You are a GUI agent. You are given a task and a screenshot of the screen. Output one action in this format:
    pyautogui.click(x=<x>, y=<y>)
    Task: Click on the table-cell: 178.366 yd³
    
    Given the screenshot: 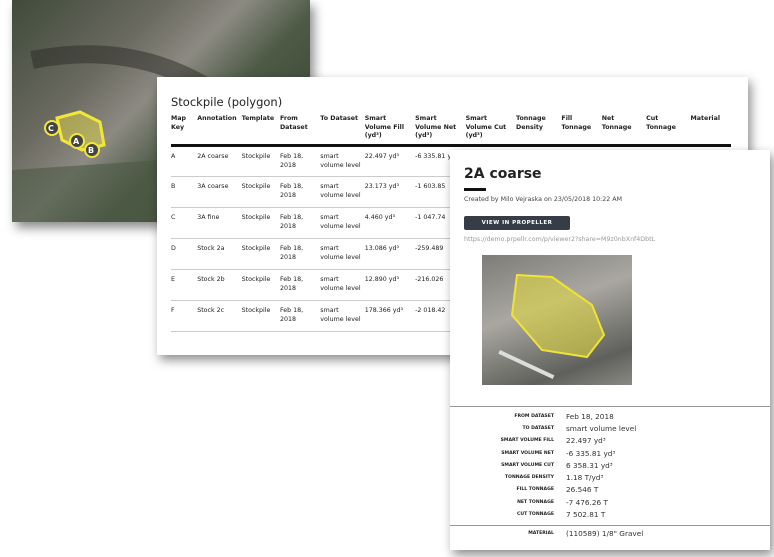 What is the action you would take?
    pyautogui.click(x=390, y=316)
    